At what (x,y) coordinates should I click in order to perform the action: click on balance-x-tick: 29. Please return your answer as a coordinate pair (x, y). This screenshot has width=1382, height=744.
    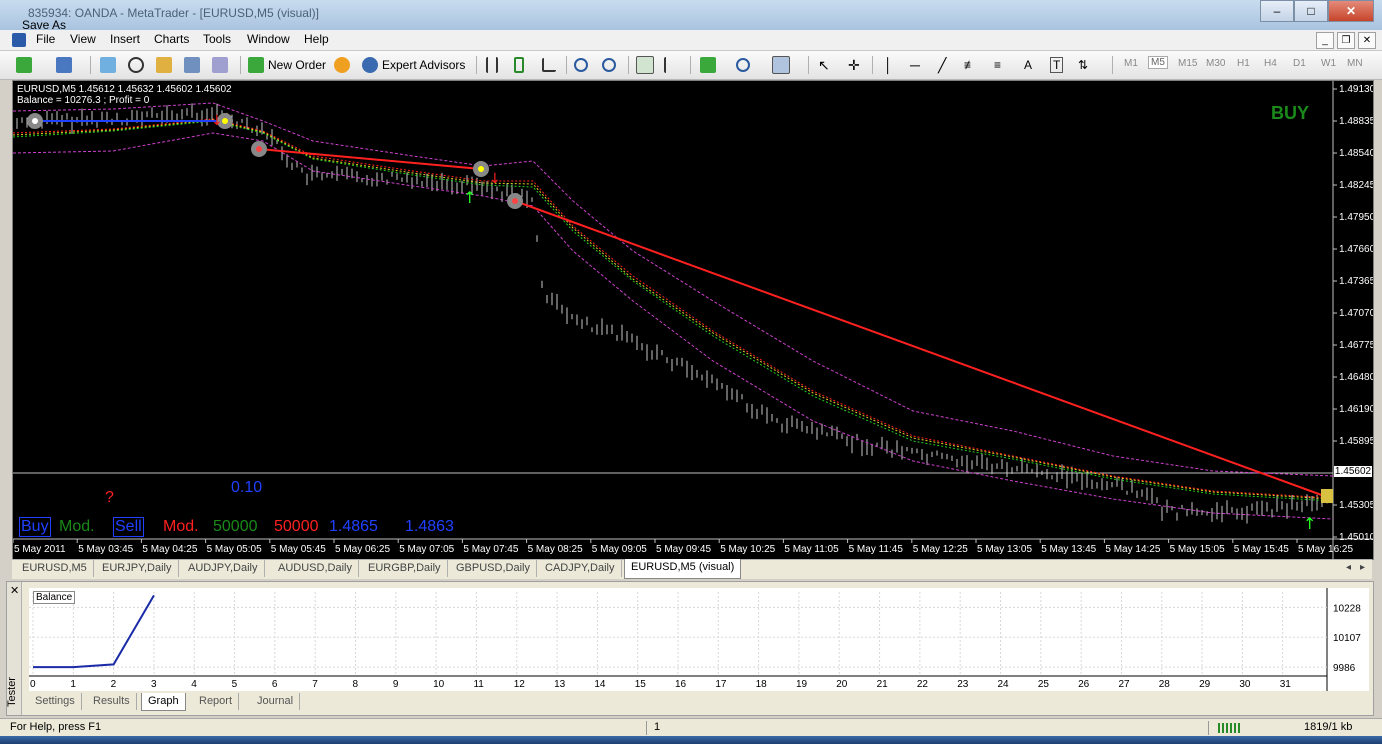
    Looking at the image, I should click on (1205, 684).